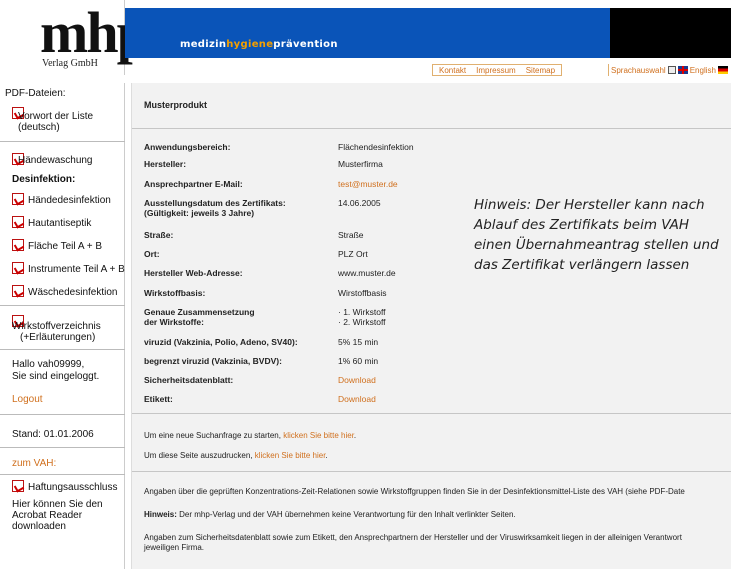 The image size is (731, 569). Describe the element at coordinates (175, 105) in the screenshot. I see `product-title: Musterprodukt` at that location.